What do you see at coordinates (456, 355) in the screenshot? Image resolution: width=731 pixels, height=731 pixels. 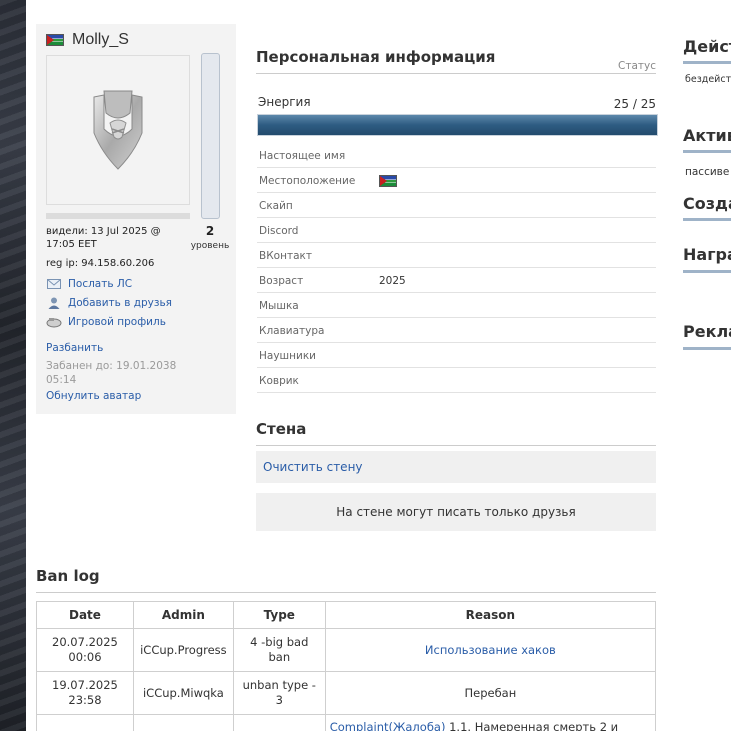 I see `info-row-headphones: Наушники` at bounding box center [456, 355].